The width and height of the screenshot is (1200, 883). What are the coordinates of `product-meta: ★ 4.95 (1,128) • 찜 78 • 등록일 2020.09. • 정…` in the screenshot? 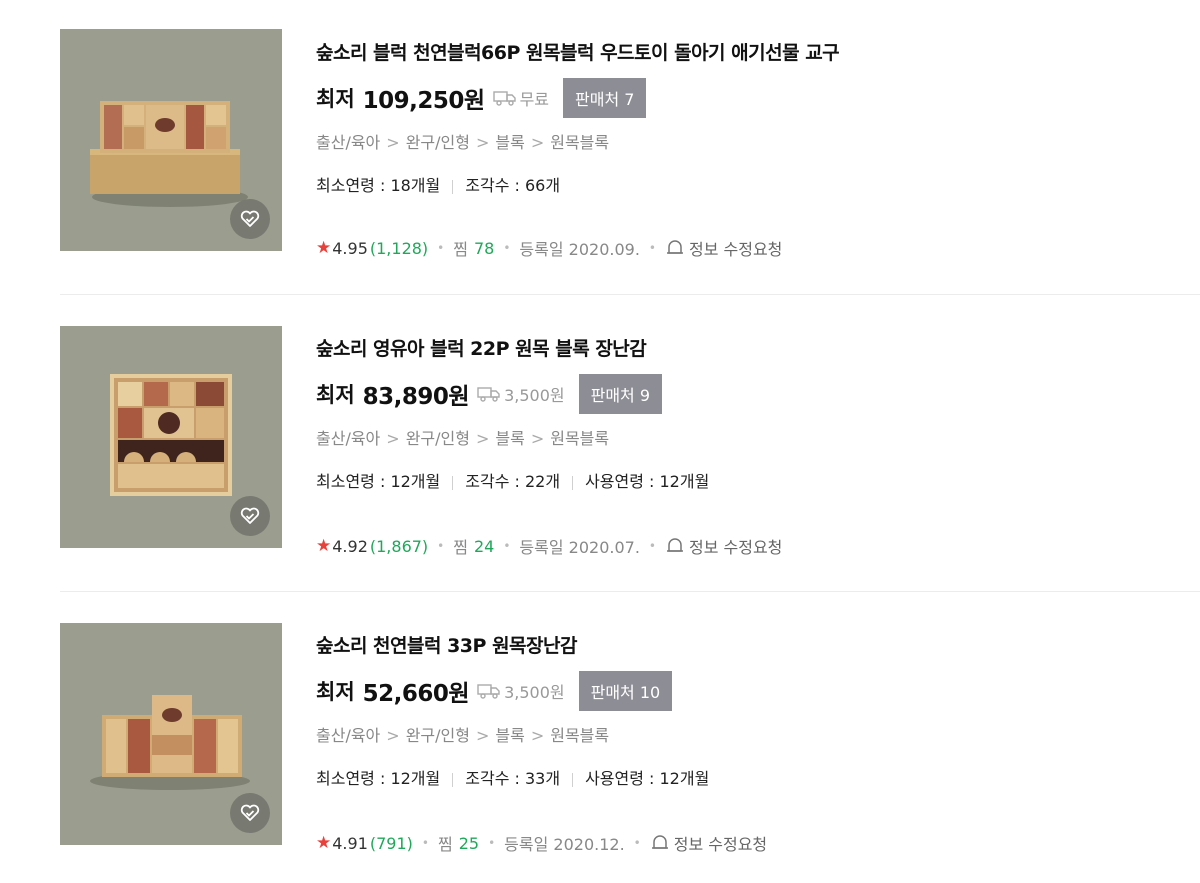 It's located at (549, 248).